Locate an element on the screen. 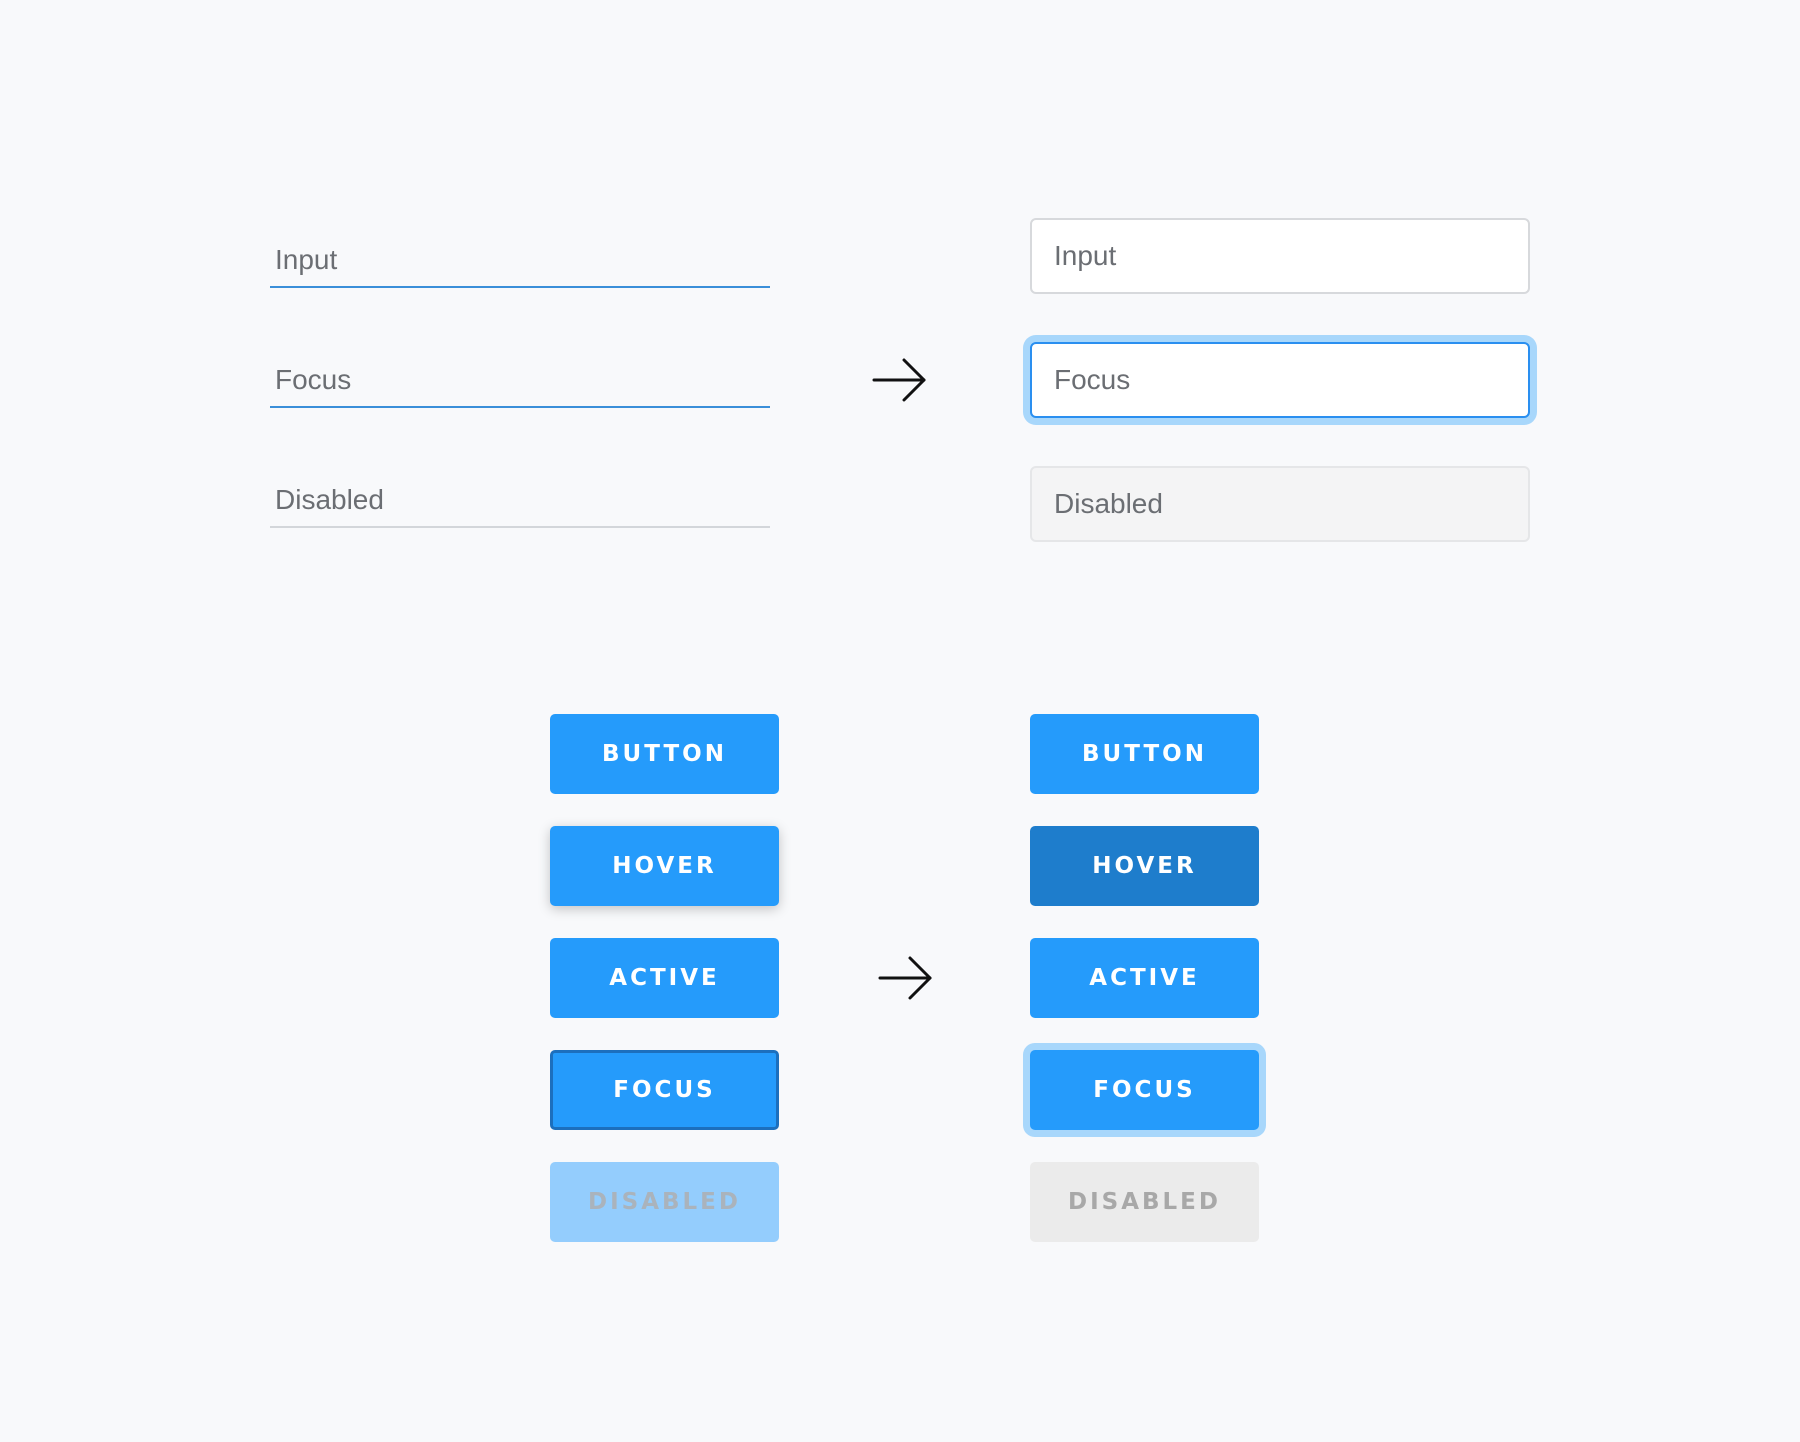 The image size is (1800, 1442). new-button-default: BUTTON is located at coordinates (1144, 754).